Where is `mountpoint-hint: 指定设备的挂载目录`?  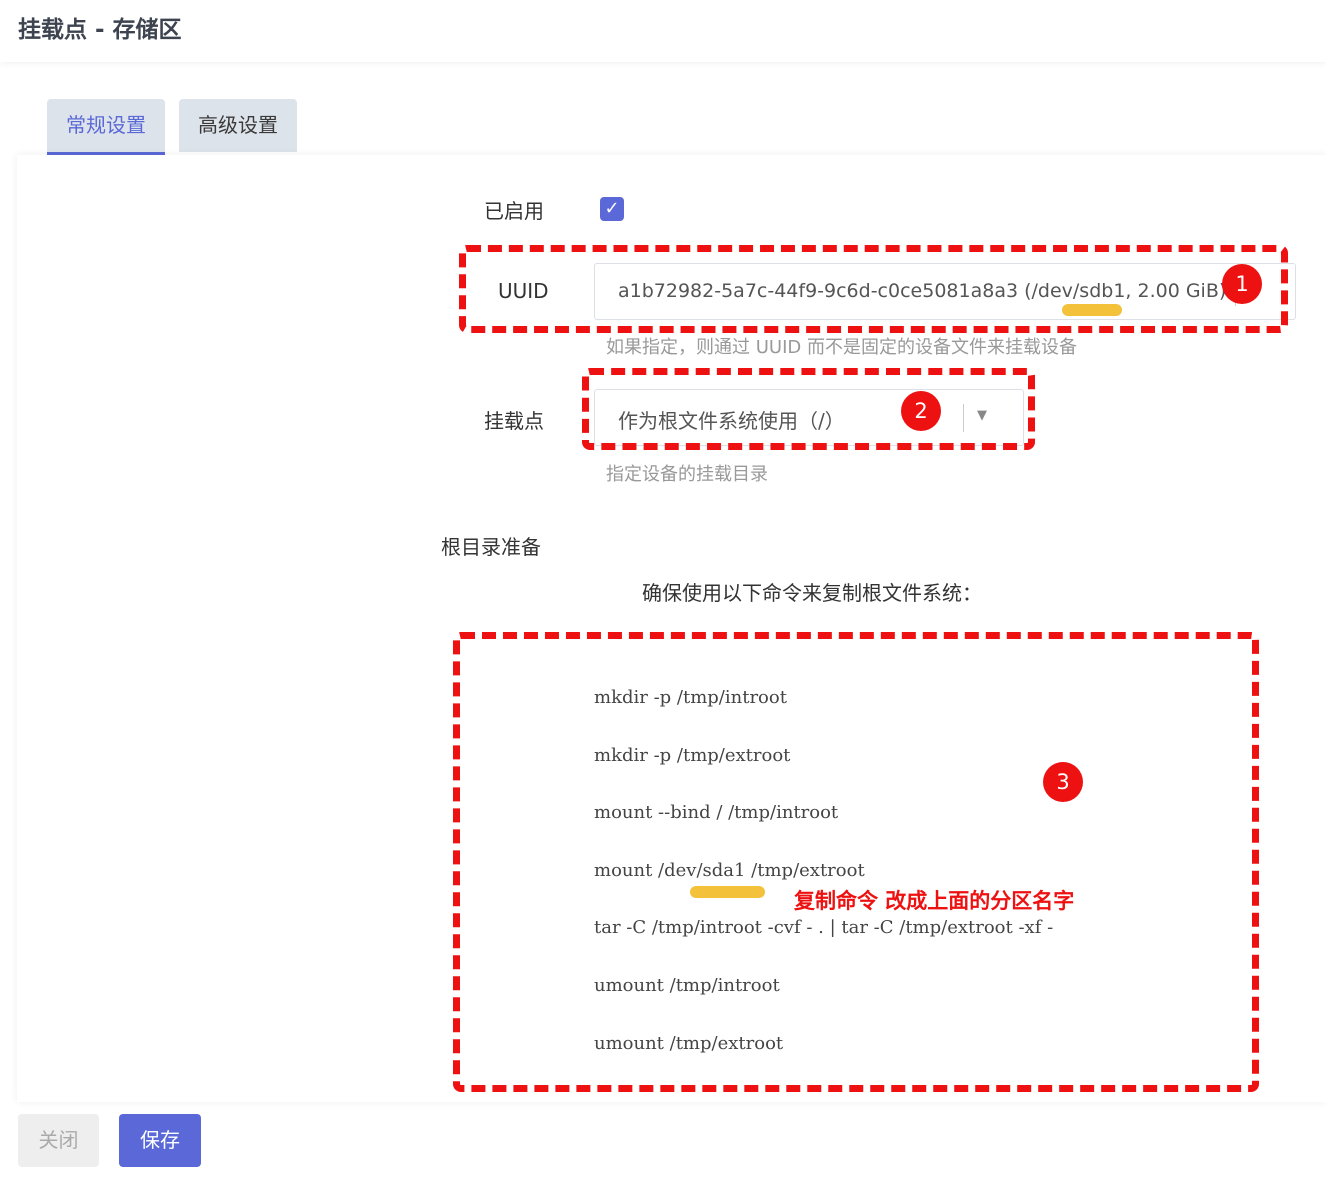
mountpoint-hint: 指定设备的挂载目录 is located at coordinates (687, 474).